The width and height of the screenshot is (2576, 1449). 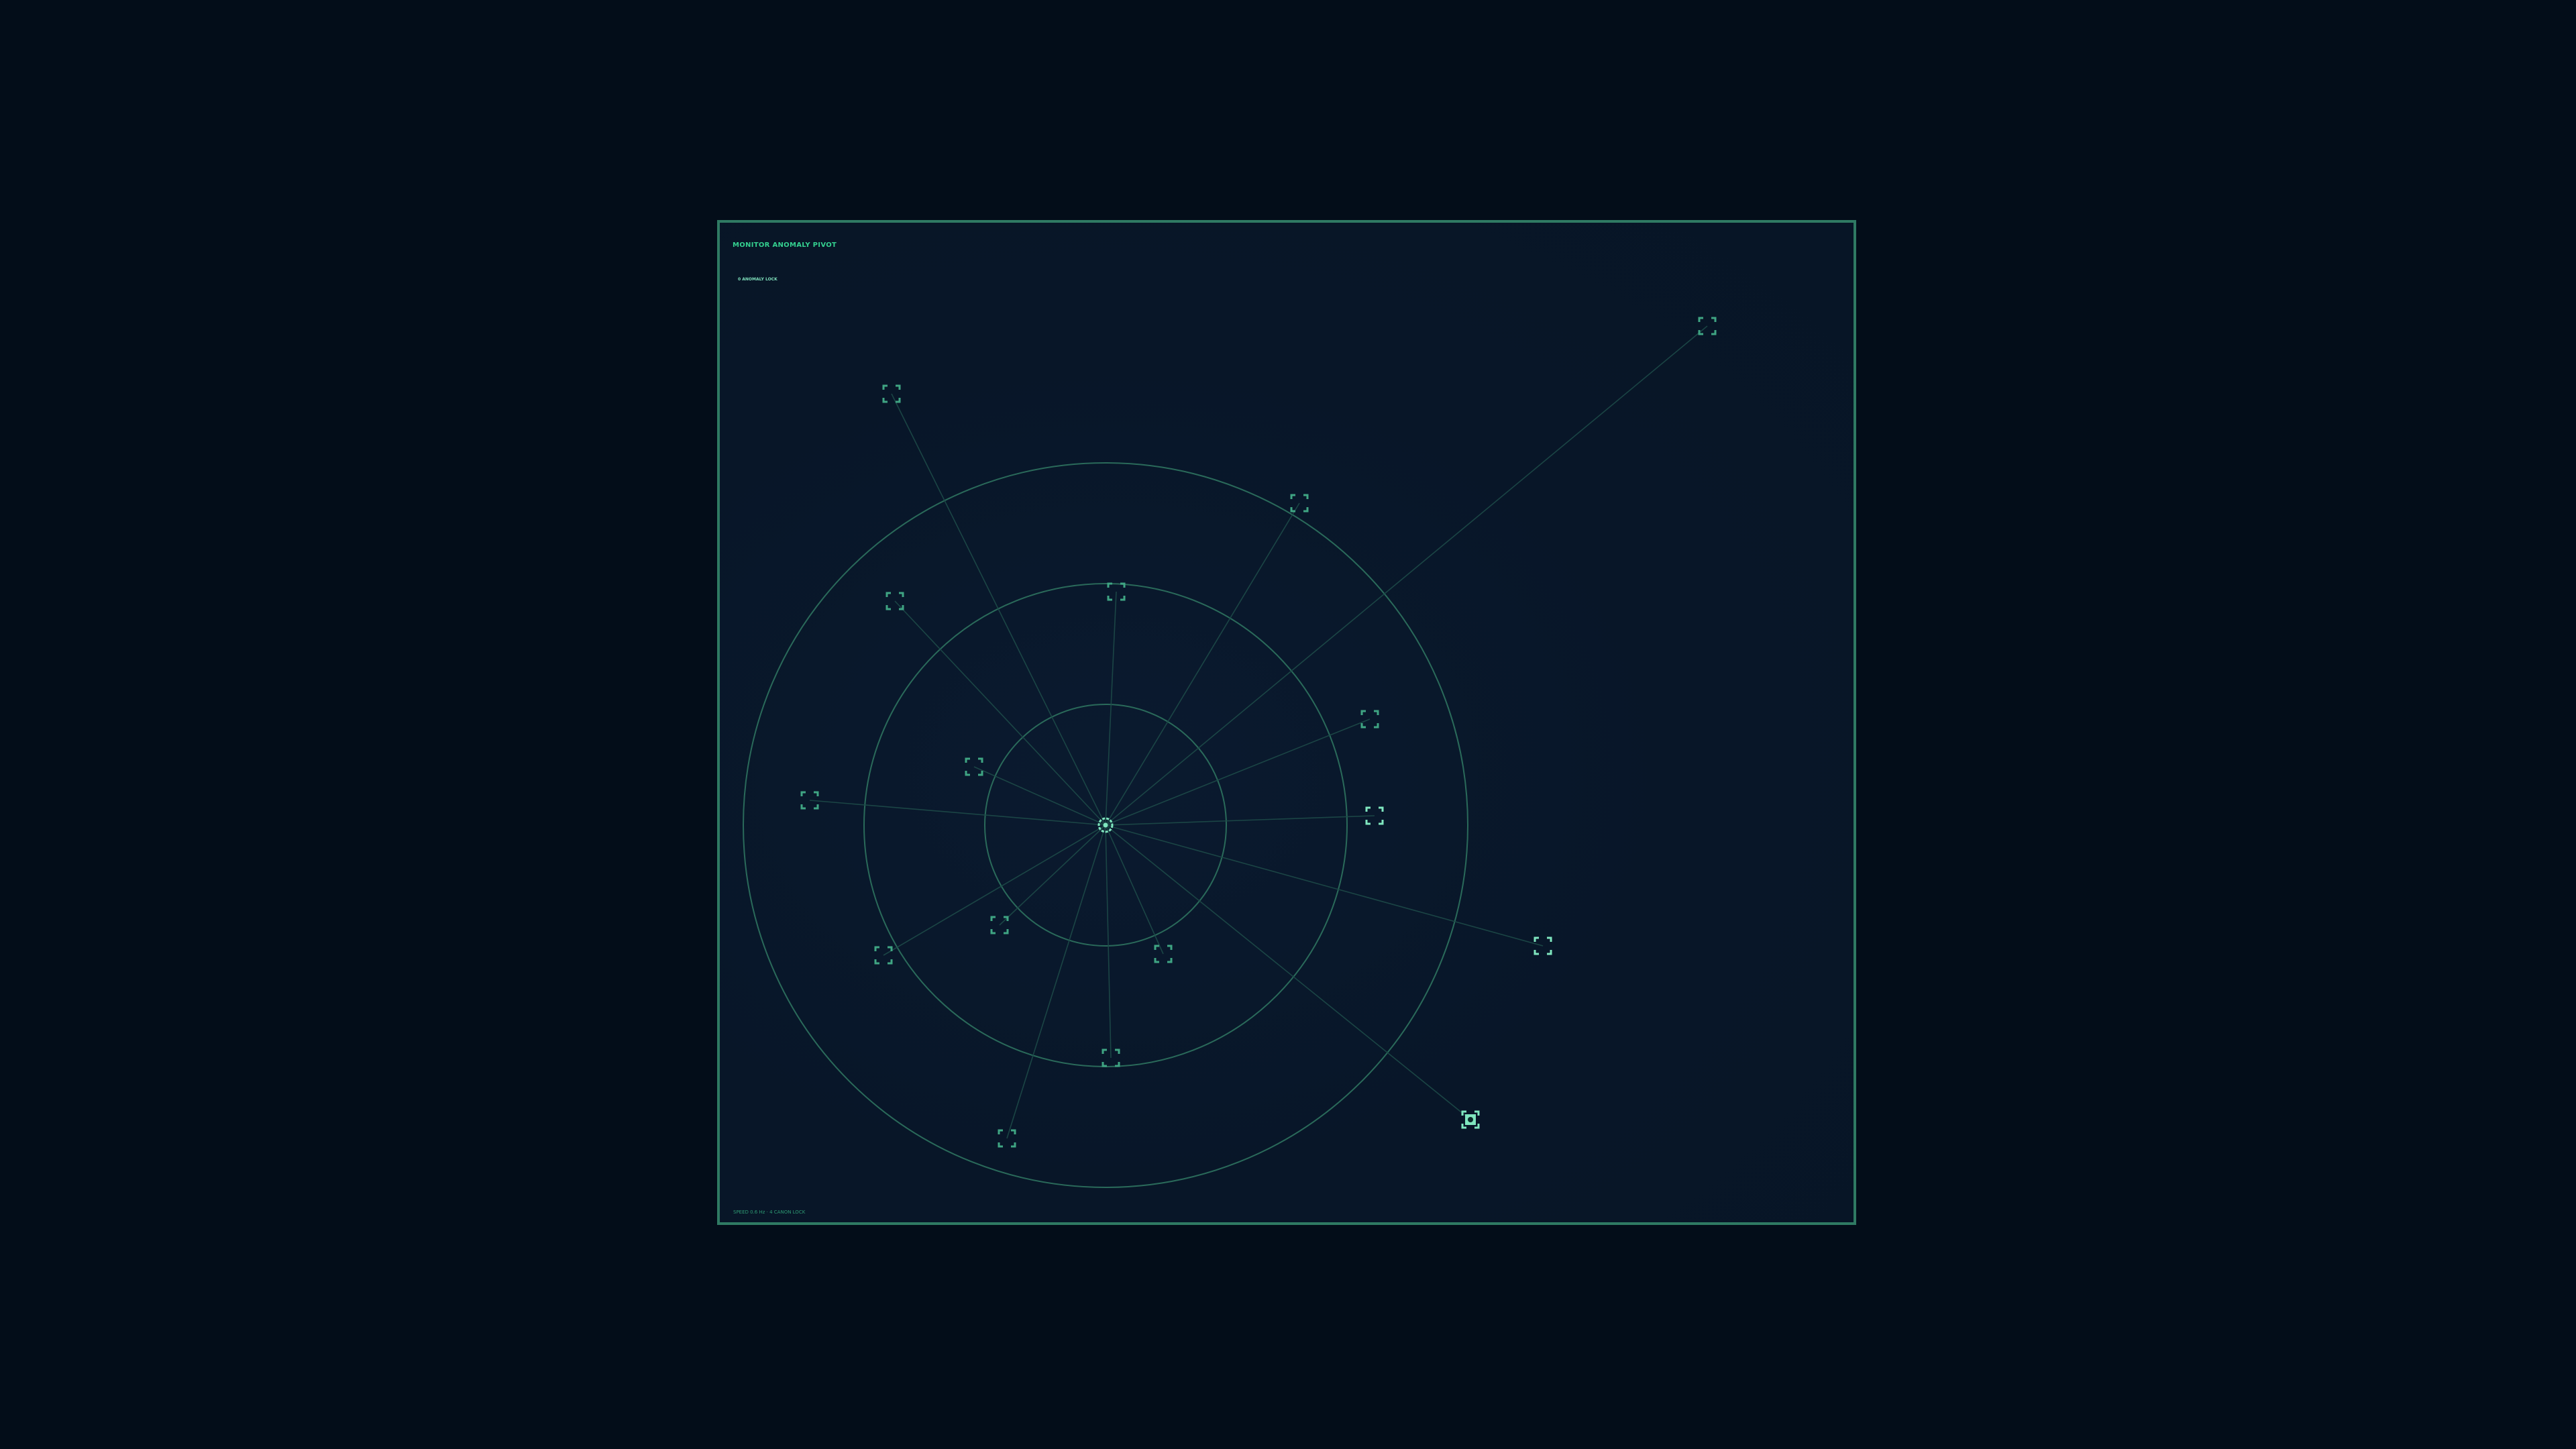 What do you see at coordinates (1105, 825) in the screenshot?
I see `pivot-core` at bounding box center [1105, 825].